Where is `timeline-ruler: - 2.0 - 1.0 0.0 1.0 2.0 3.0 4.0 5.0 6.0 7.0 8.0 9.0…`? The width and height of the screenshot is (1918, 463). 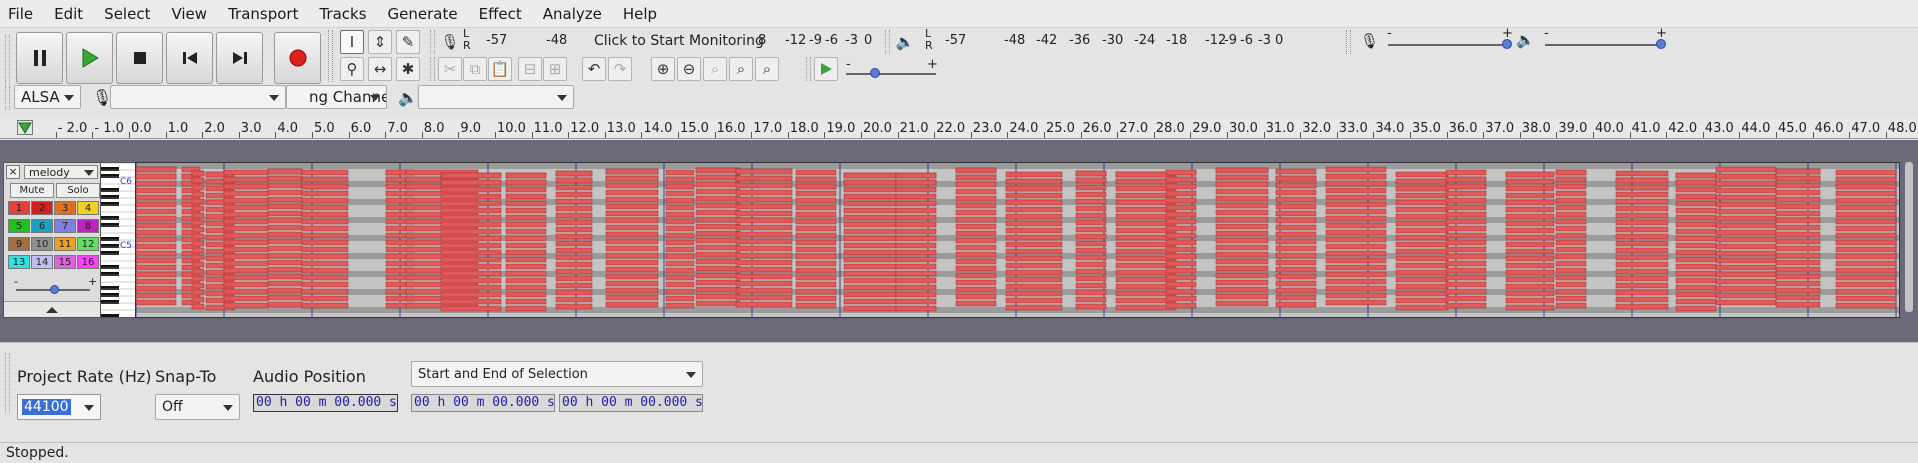 timeline-ruler: - 2.0 - 1.0 0.0 1.0 2.0 3.0 4.0 5.0 6.0 7.0 8.0 9.0… is located at coordinates (959, 128).